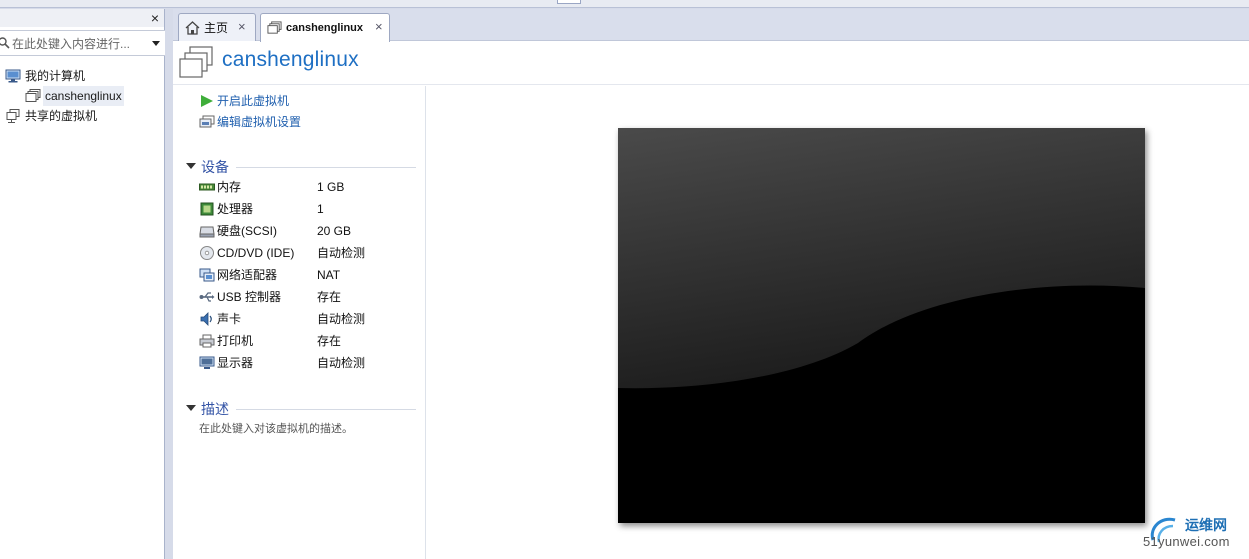  I want to click on tree-item-label: canshenglinux, so click(83, 96).